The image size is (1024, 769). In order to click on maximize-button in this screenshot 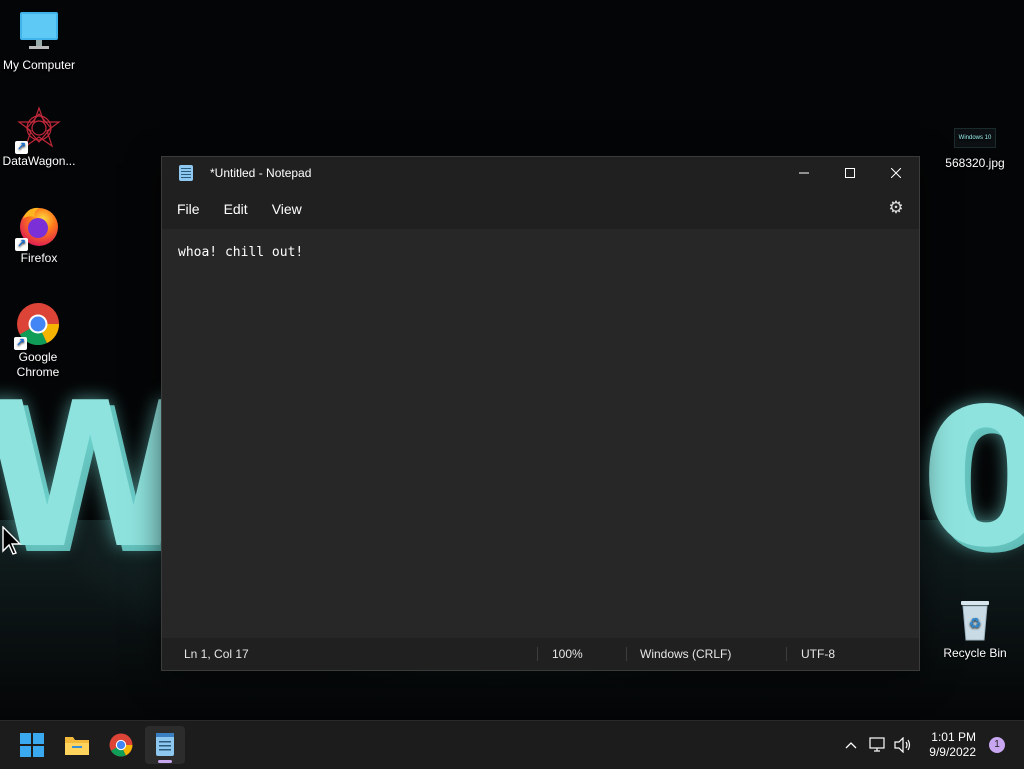, I will do `click(850, 173)`.